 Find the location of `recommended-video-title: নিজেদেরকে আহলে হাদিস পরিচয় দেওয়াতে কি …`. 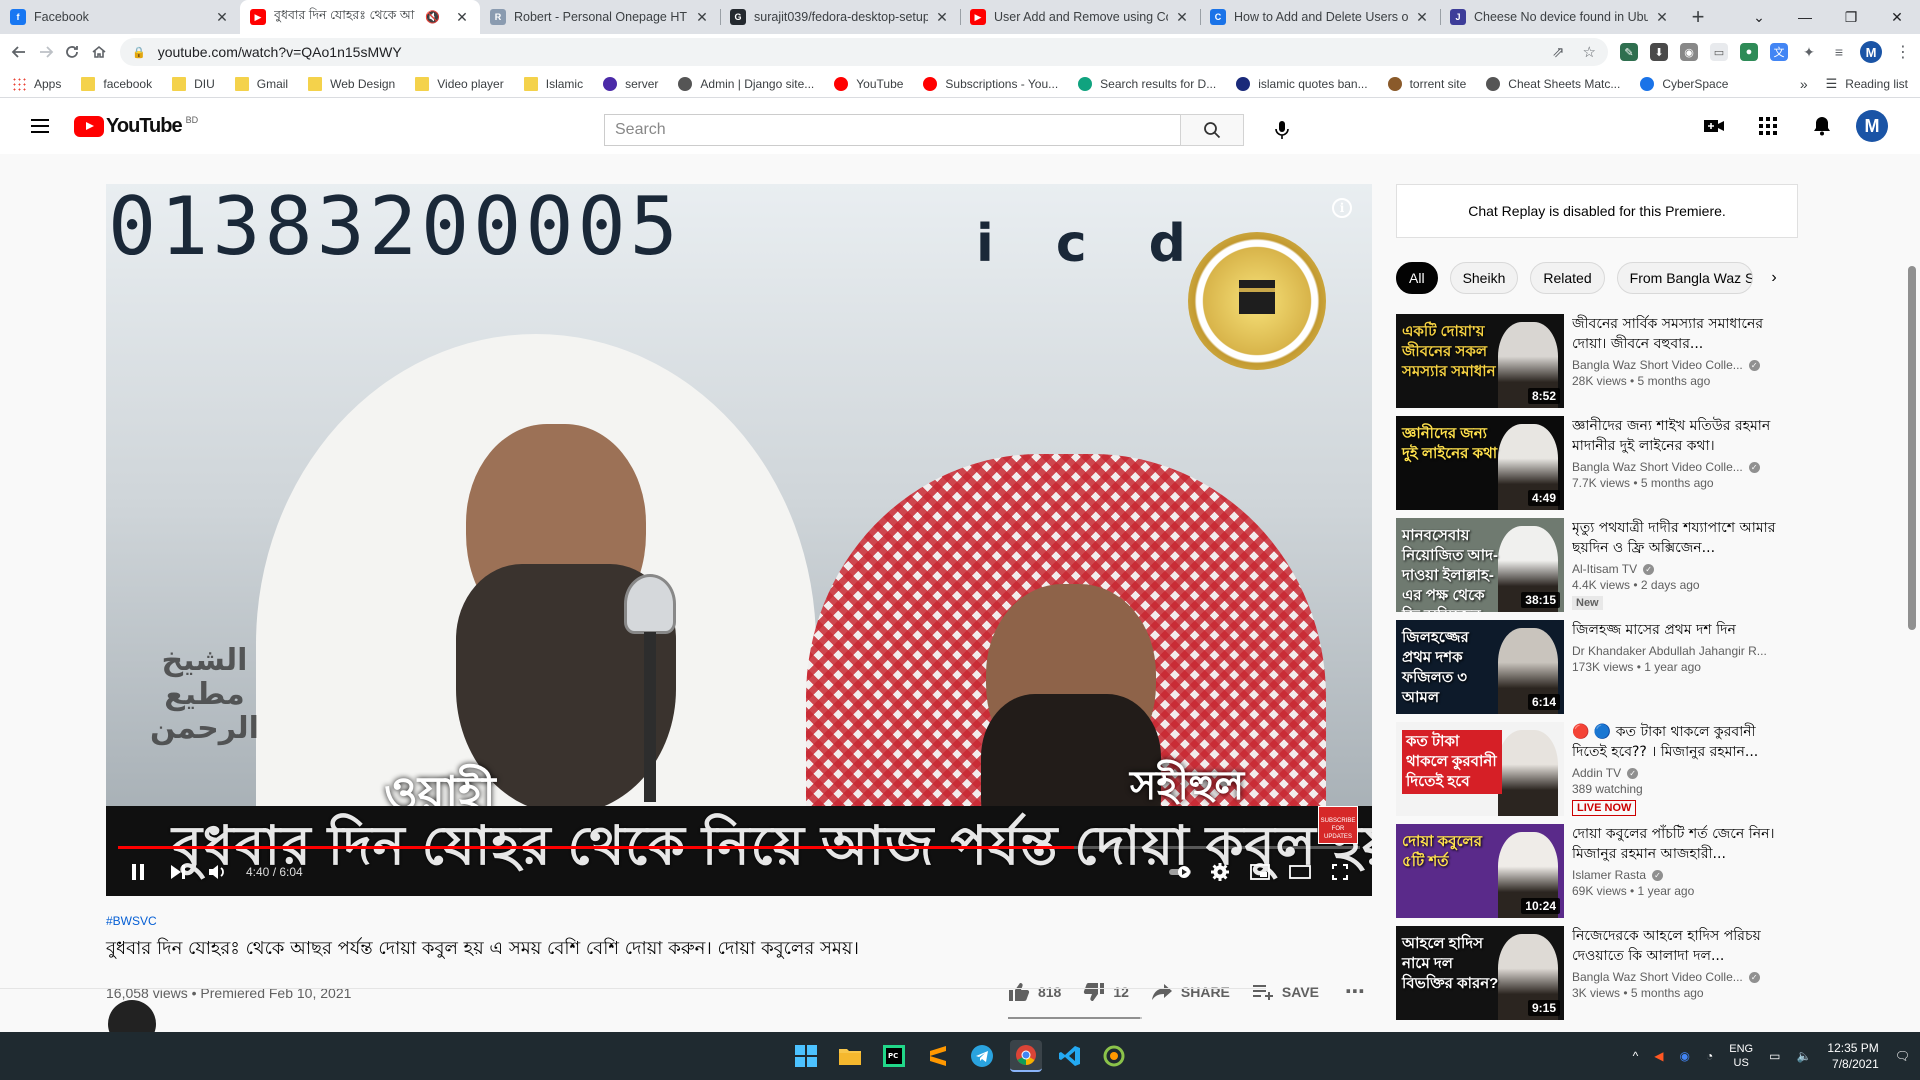

recommended-video-title: নিজেদেরকে আহলে হাদিস পরিচয় দেওয়াতে কি … is located at coordinates (1681, 946).